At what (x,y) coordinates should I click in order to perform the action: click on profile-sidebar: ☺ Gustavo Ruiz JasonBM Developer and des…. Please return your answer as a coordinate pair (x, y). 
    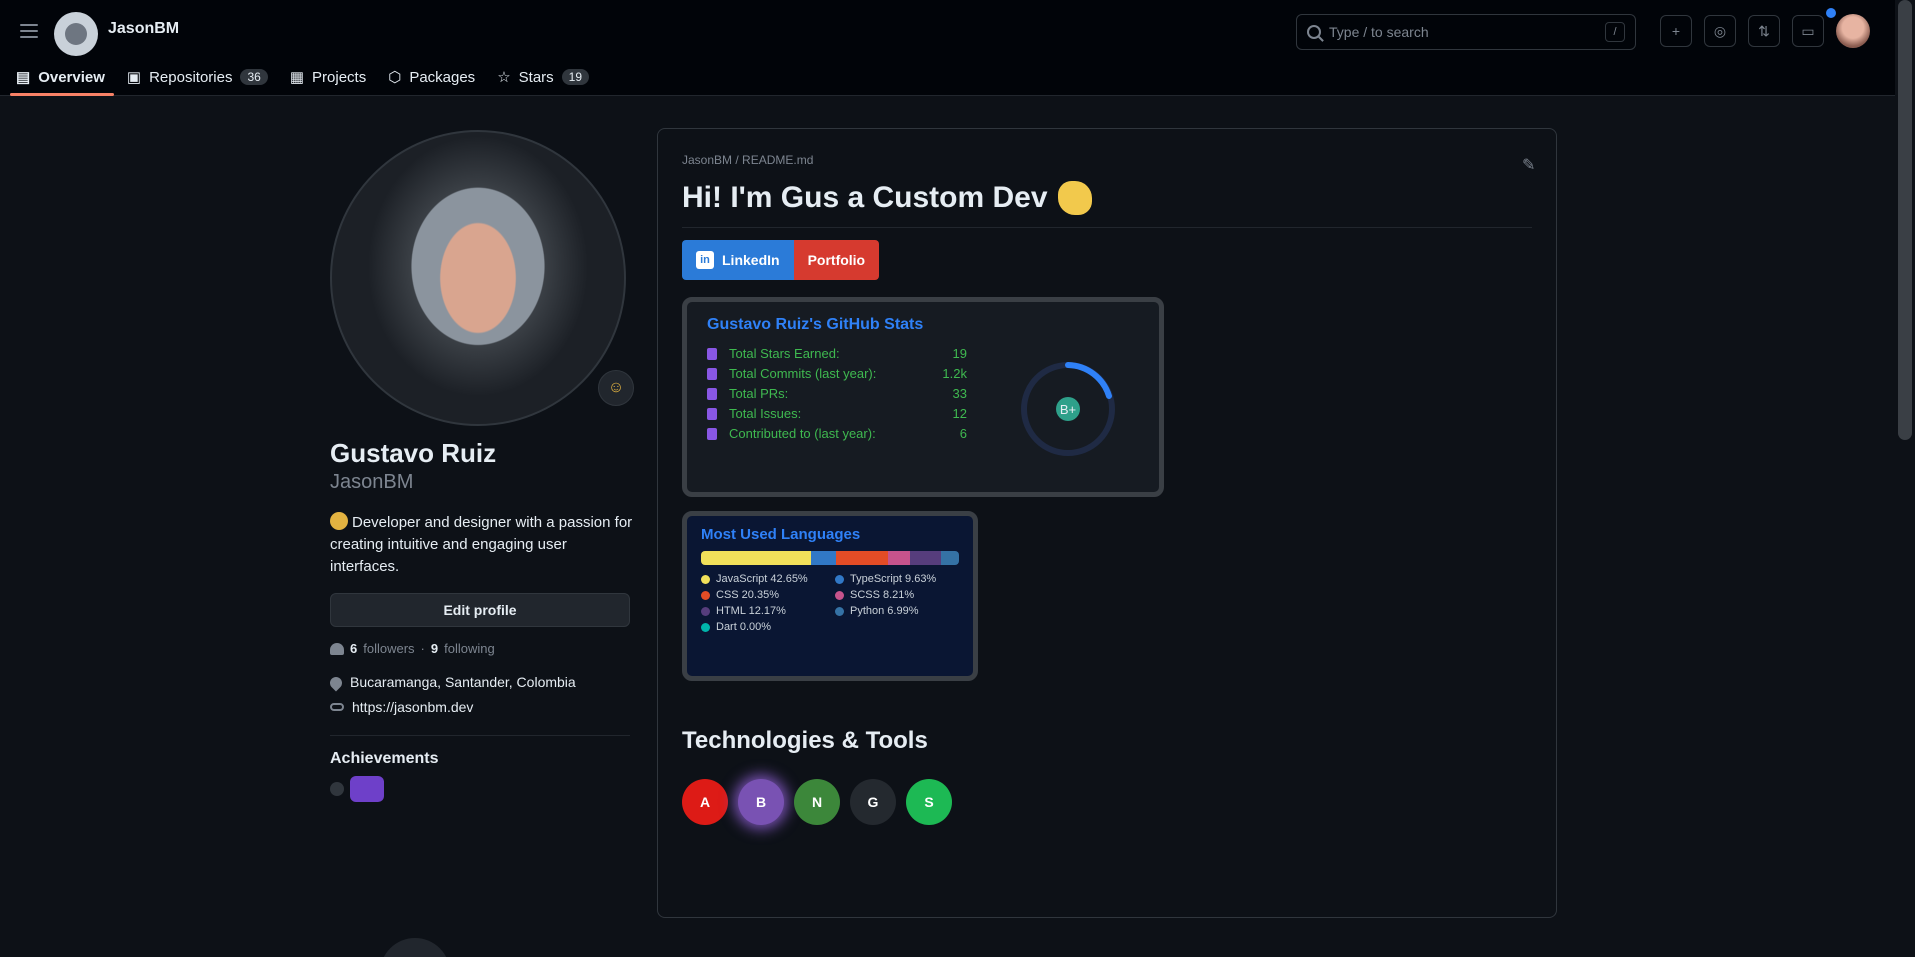
    Looking at the image, I should click on (483, 466).